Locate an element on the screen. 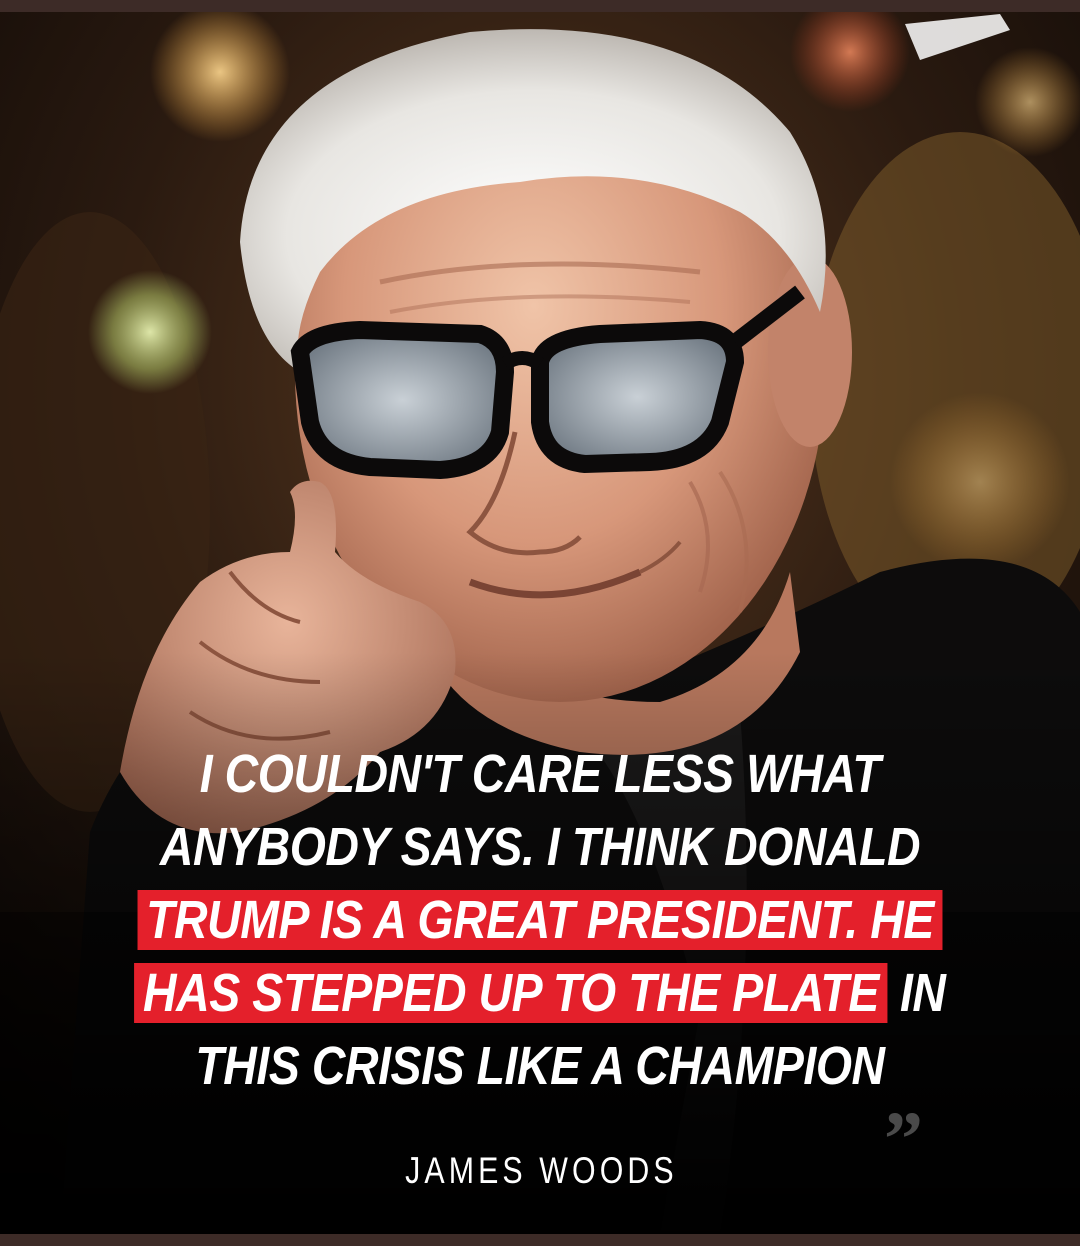  quote-line-1: I COULDN'T CARE LESS WHAT is located at coordinates (540, 774).